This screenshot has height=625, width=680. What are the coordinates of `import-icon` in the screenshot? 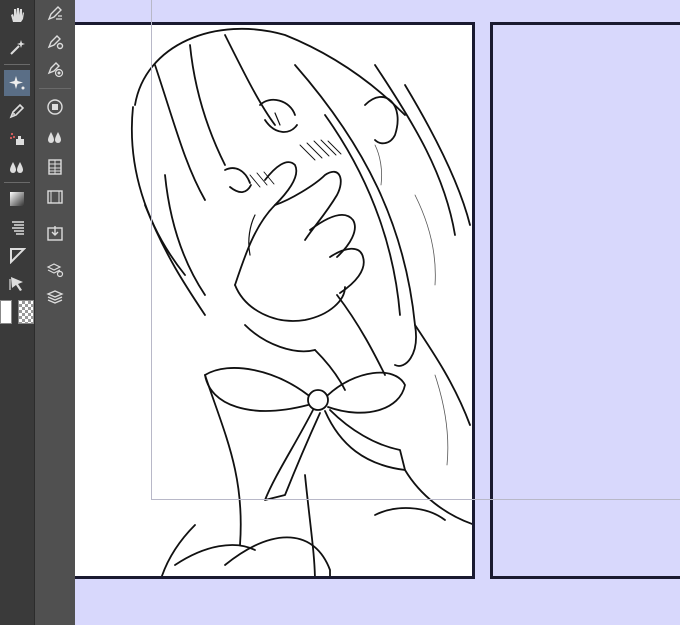 It's located at (55, 233).